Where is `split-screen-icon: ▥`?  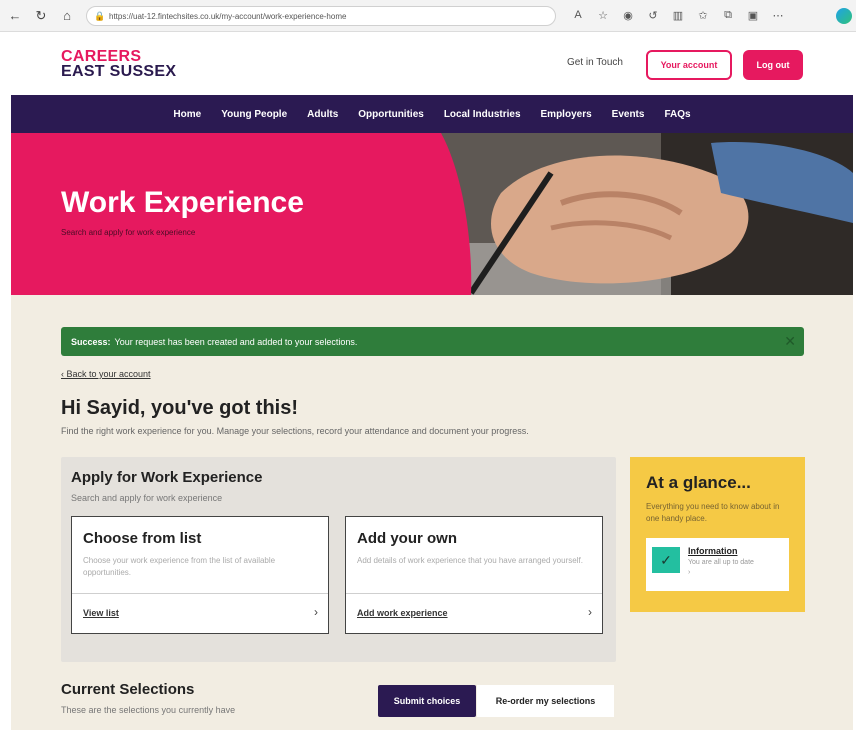 split-screen-icon: ▥ is located at coordinates (678, 15).